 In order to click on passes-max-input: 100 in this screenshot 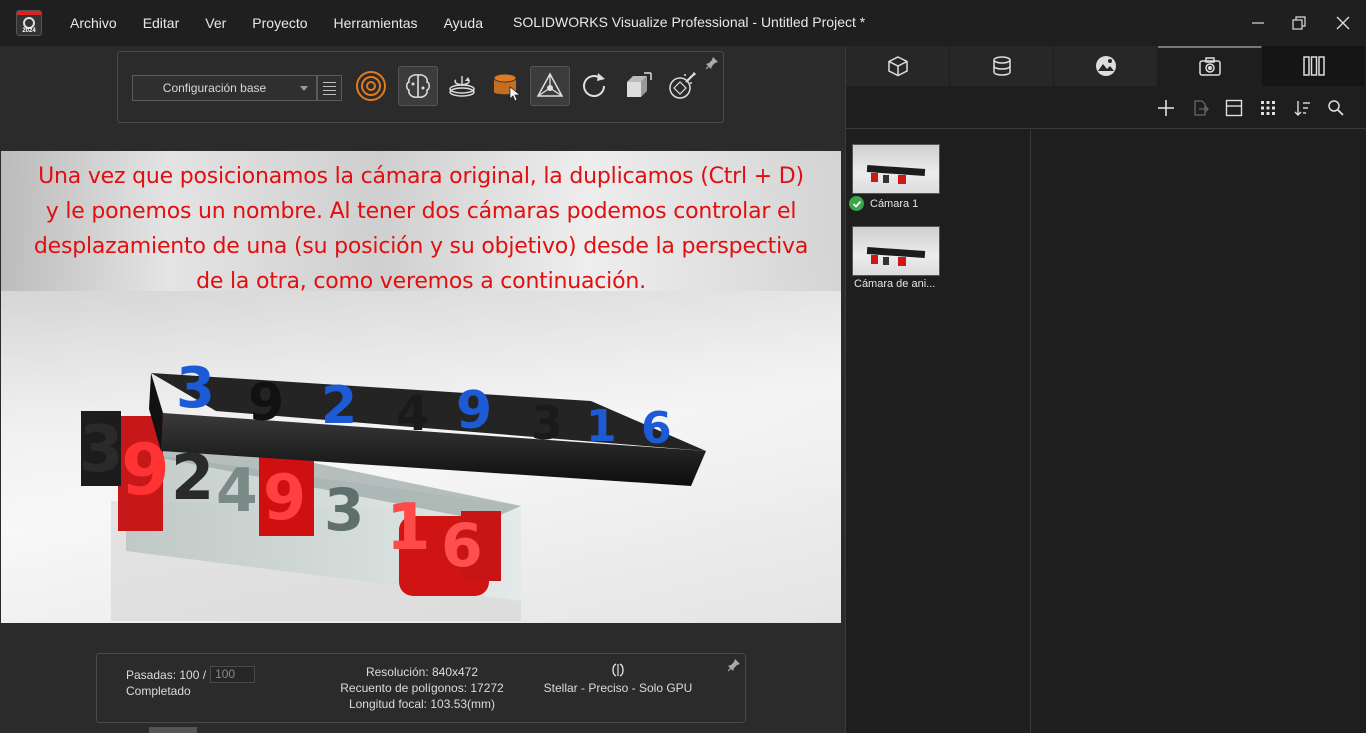, I will do `click(233, 674)`.